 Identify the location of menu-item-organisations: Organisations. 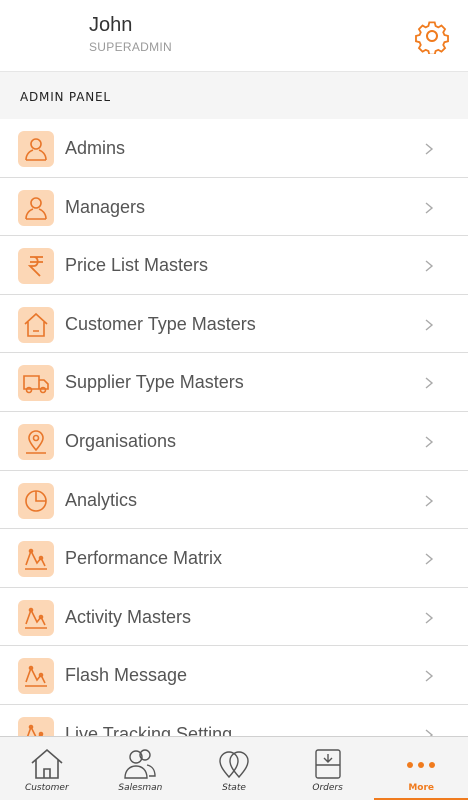
(234, 441).